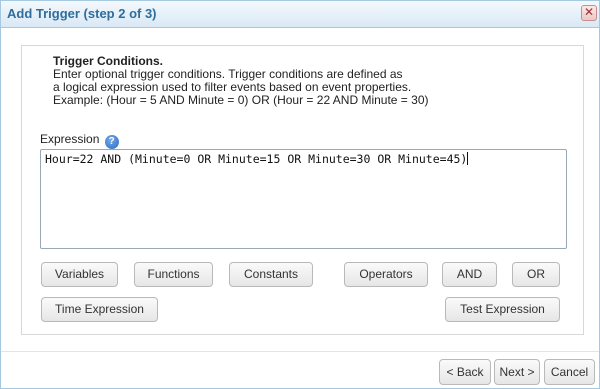  What do you see at coordinates (82, 13) in the screenshot?
I see `dialog-title: Add Trigger (step 2 of 3)` at bounding box center [82, 13].